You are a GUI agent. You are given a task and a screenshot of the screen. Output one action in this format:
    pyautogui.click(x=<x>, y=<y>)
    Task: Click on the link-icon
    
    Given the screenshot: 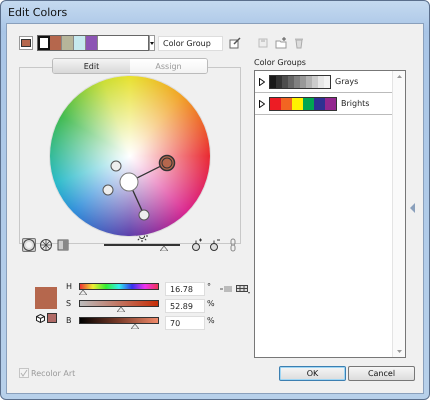 What is the action you would take?
    pyautogui.click(x=233, y=245)
    